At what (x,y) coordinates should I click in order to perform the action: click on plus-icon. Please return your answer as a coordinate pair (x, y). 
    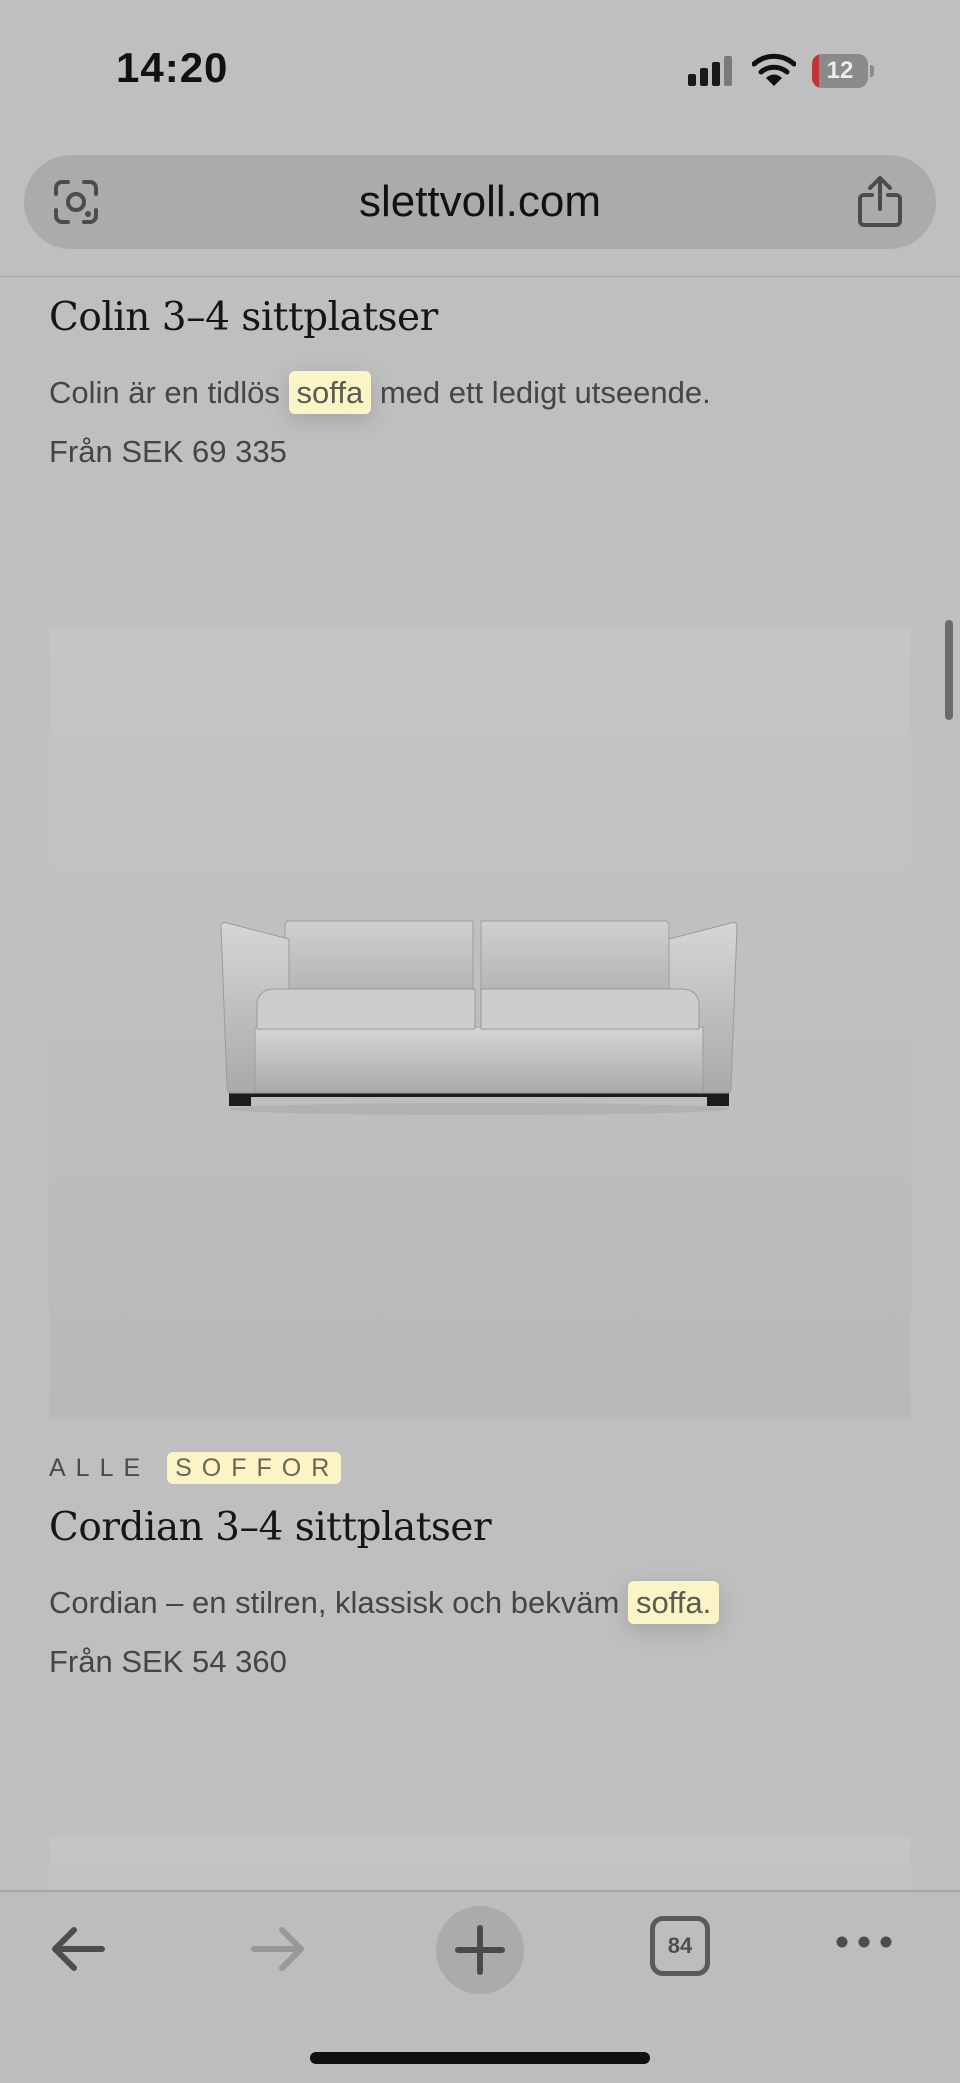
    Looking at the image, I should click on (480, 1950).